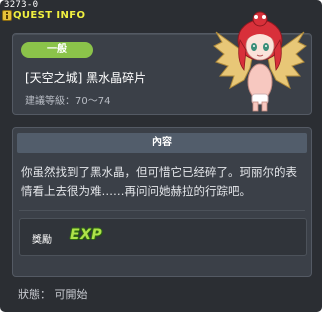  Describe the element at coordinates (7, 15) in the screenshot. I see `info-icon` at that location.